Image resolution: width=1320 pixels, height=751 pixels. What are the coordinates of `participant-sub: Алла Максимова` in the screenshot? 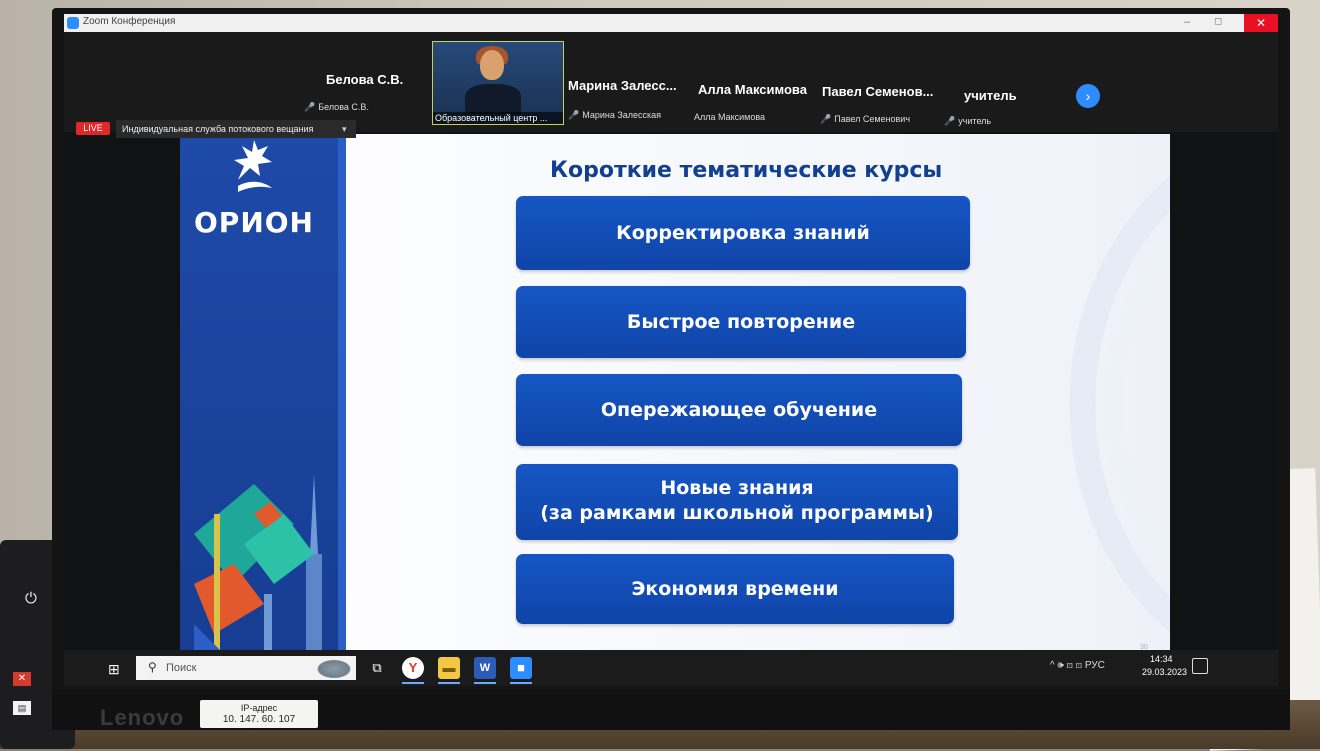 It's located at (730, 117).